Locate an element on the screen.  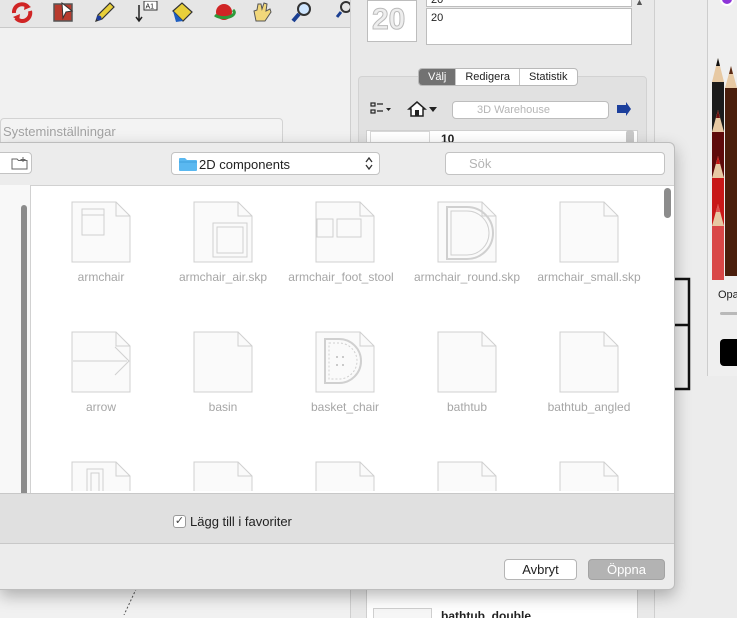
home-icon is located at coordinates (424, 109).